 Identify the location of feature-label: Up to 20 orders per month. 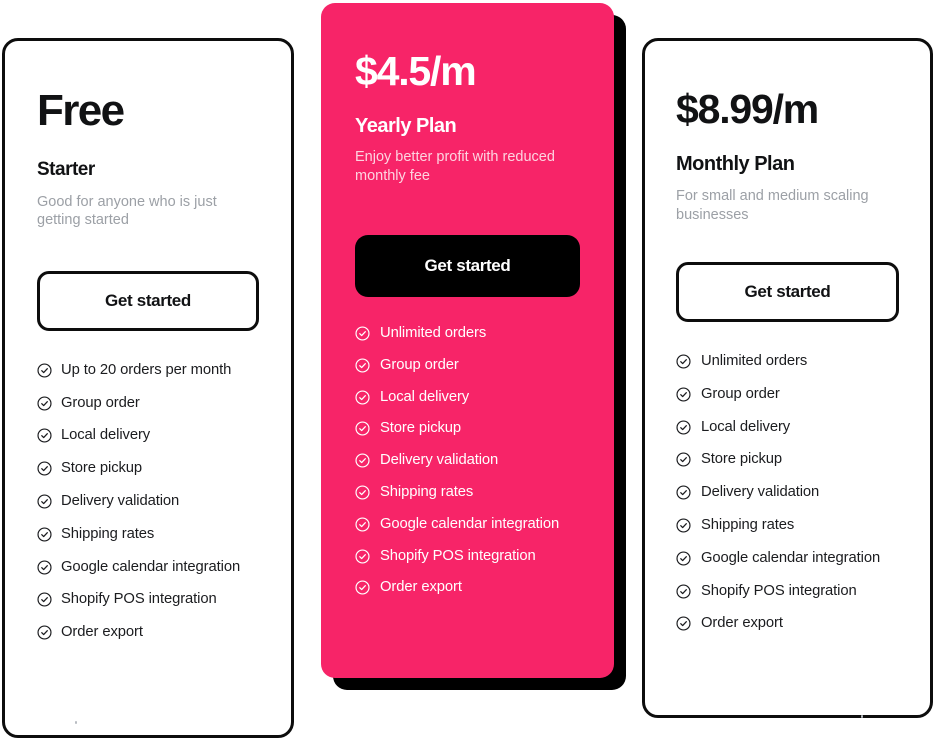
(146, 369).